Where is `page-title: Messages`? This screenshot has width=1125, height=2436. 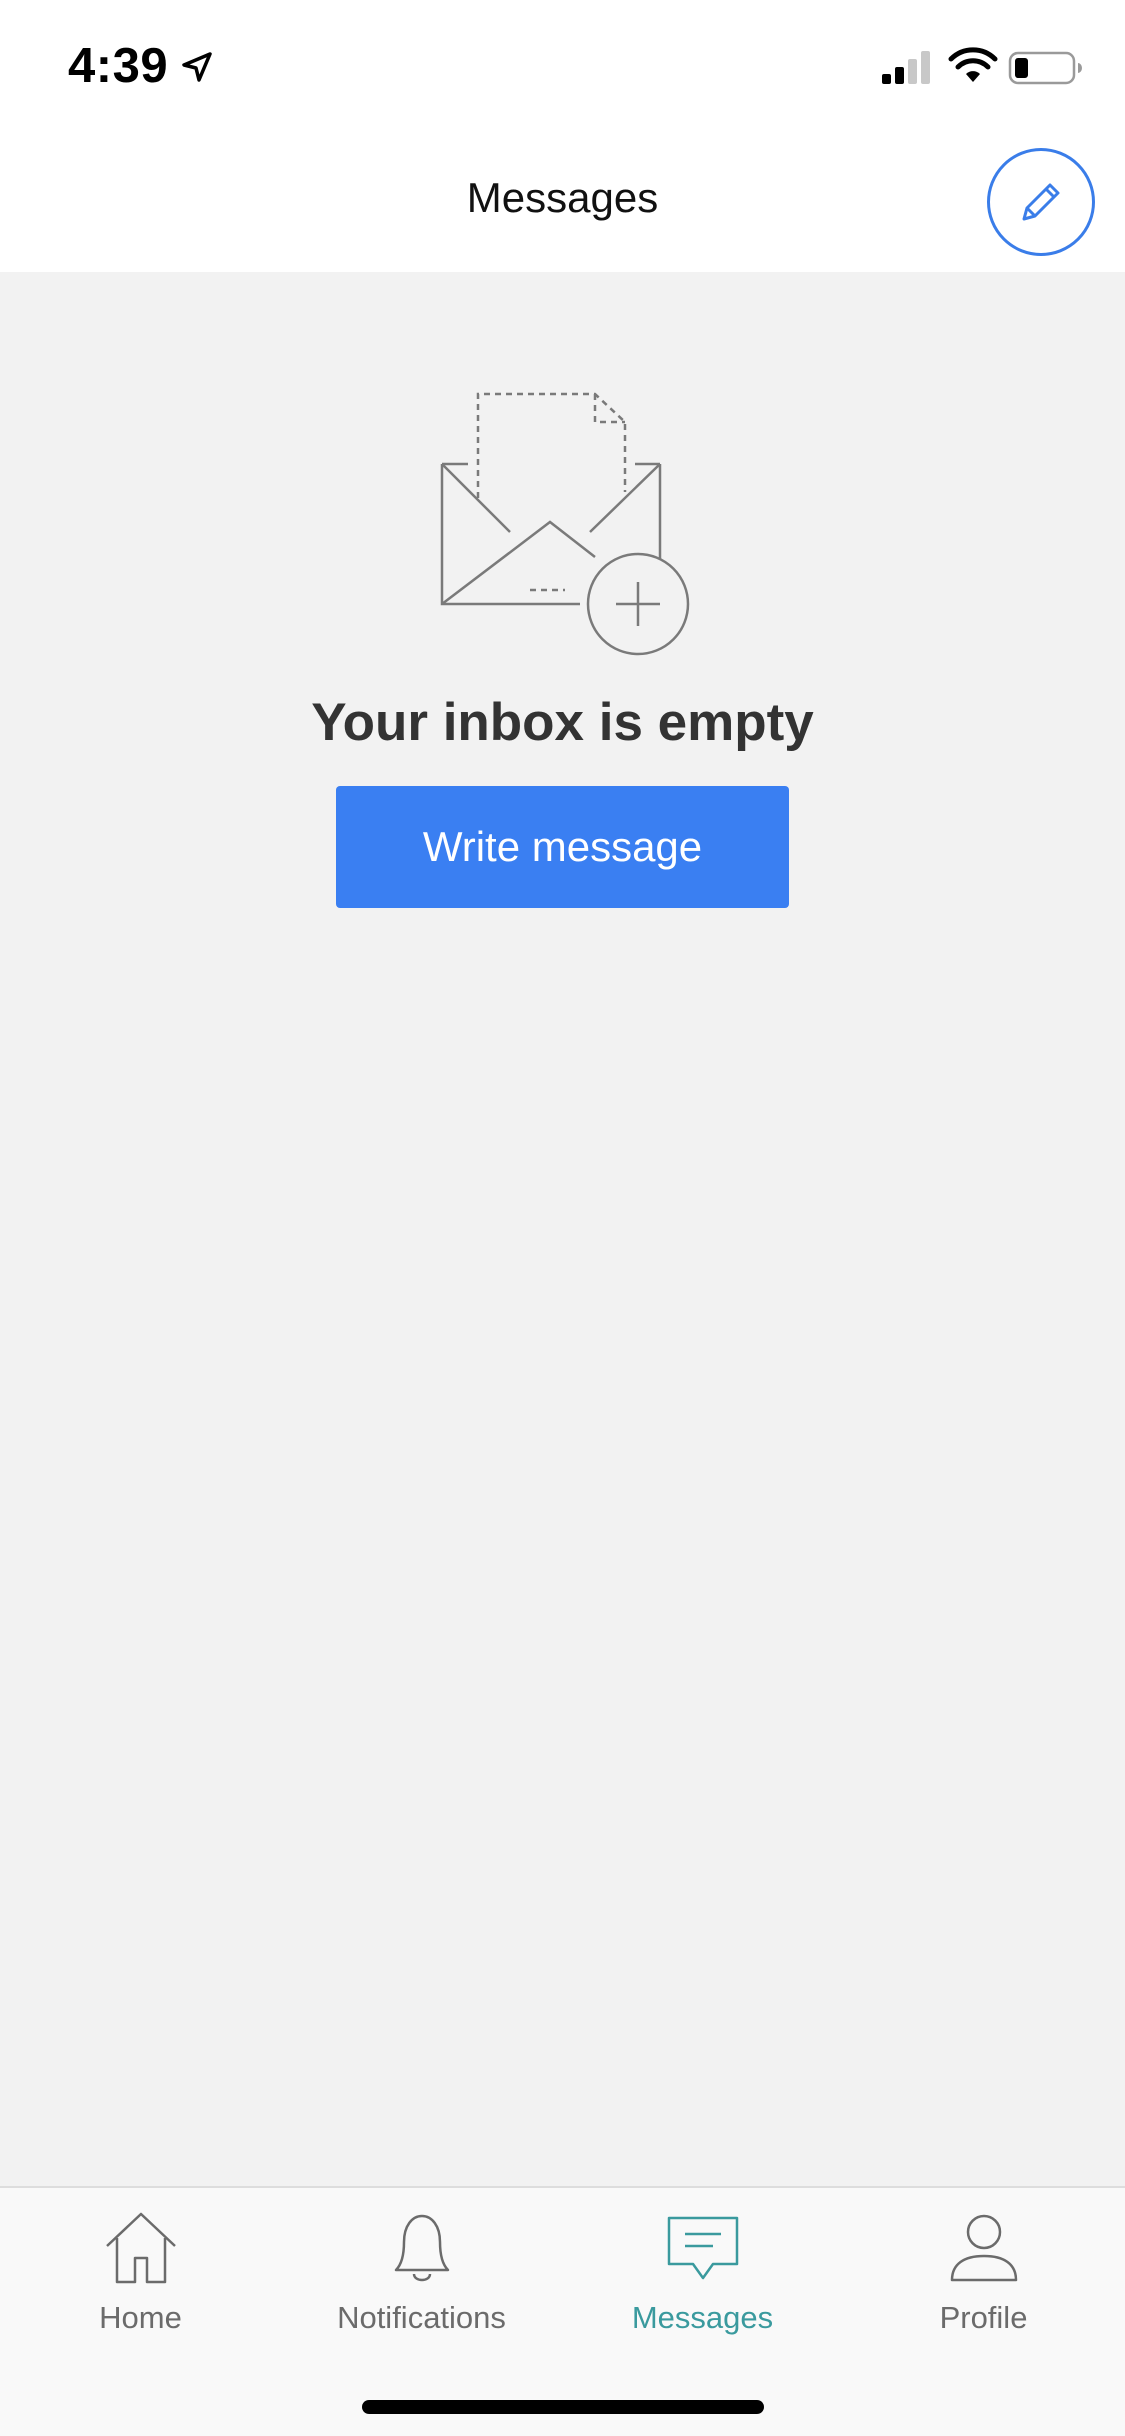 page-title: Messages is located at coordinates (562, 197).